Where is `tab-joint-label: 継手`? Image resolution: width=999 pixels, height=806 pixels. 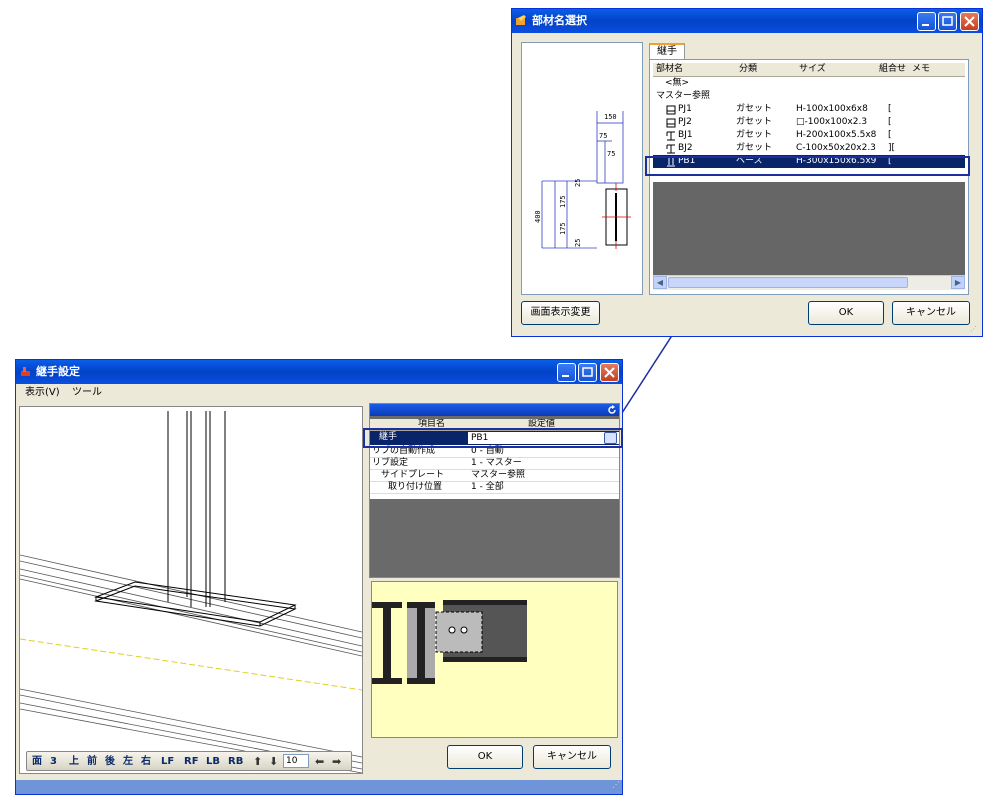
tab-joint-label: 継手 is located at coordinates (667, 51).